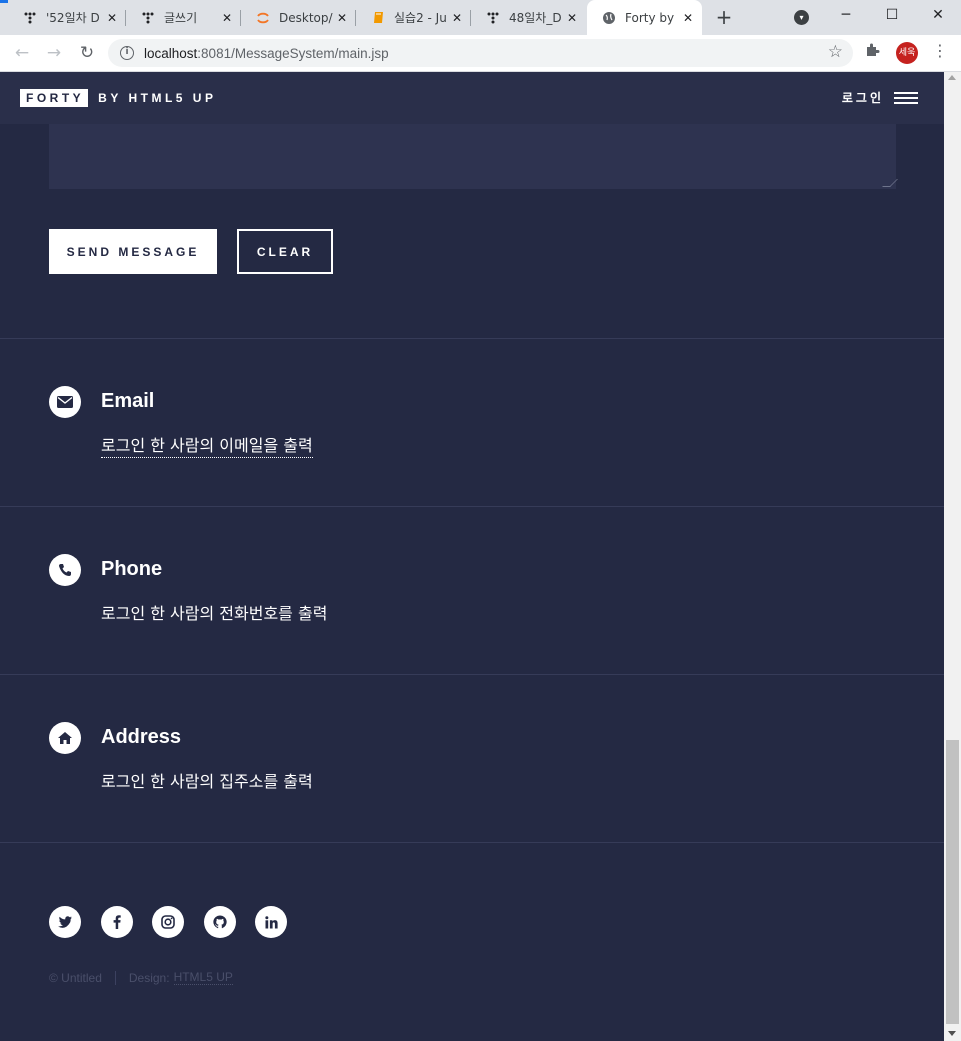 Image resolution: width=961 pixels, height=1041 pixels. Describe the element at coordinates (22, 53) in the screenshot. I see `back-arrow-icon: ←` at that location.